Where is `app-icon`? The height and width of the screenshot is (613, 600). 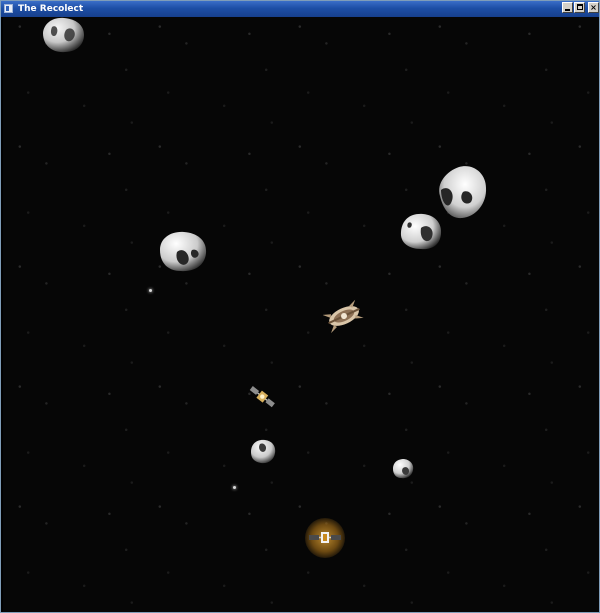
app-icon is located at coordinates (8, 8).